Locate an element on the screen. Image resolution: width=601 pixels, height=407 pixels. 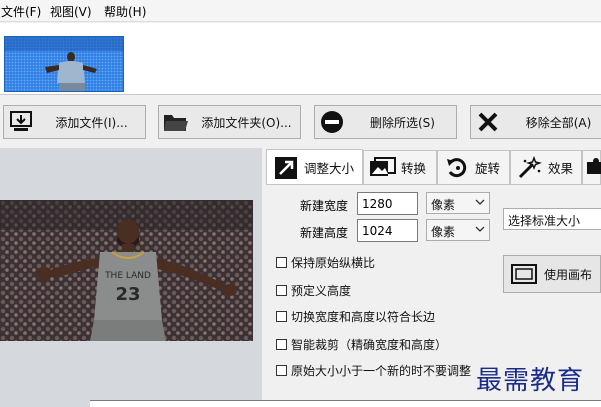
new-height-label: 新建高度 is located at coordinates (324, 233).